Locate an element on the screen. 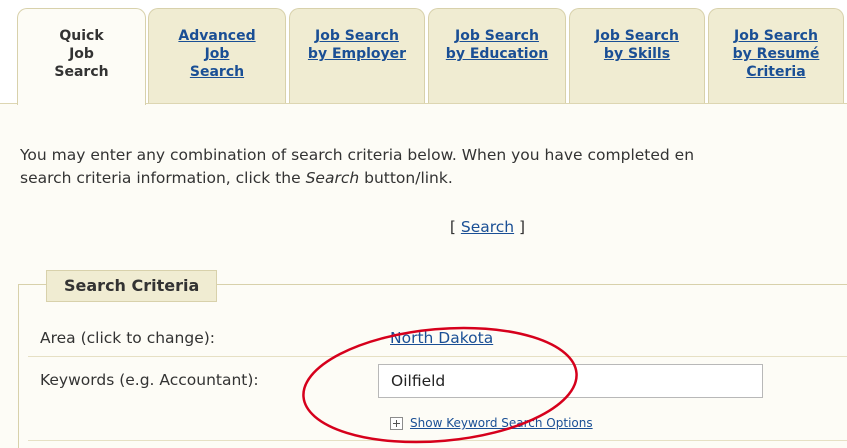  bracket-open: [ is located at coordinates (455, 227).